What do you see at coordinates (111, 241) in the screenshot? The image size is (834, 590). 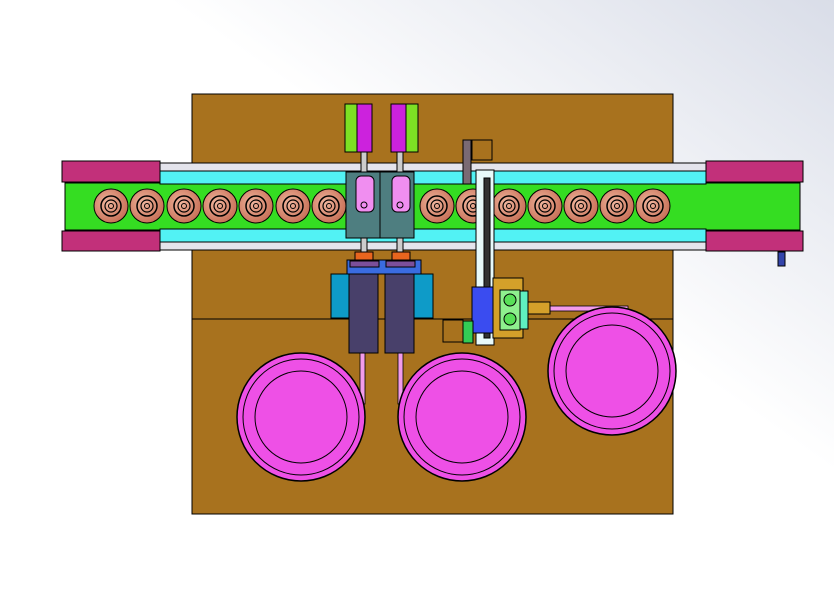 I see `end-cap-left-bottom` at bounding box center [111, 241].